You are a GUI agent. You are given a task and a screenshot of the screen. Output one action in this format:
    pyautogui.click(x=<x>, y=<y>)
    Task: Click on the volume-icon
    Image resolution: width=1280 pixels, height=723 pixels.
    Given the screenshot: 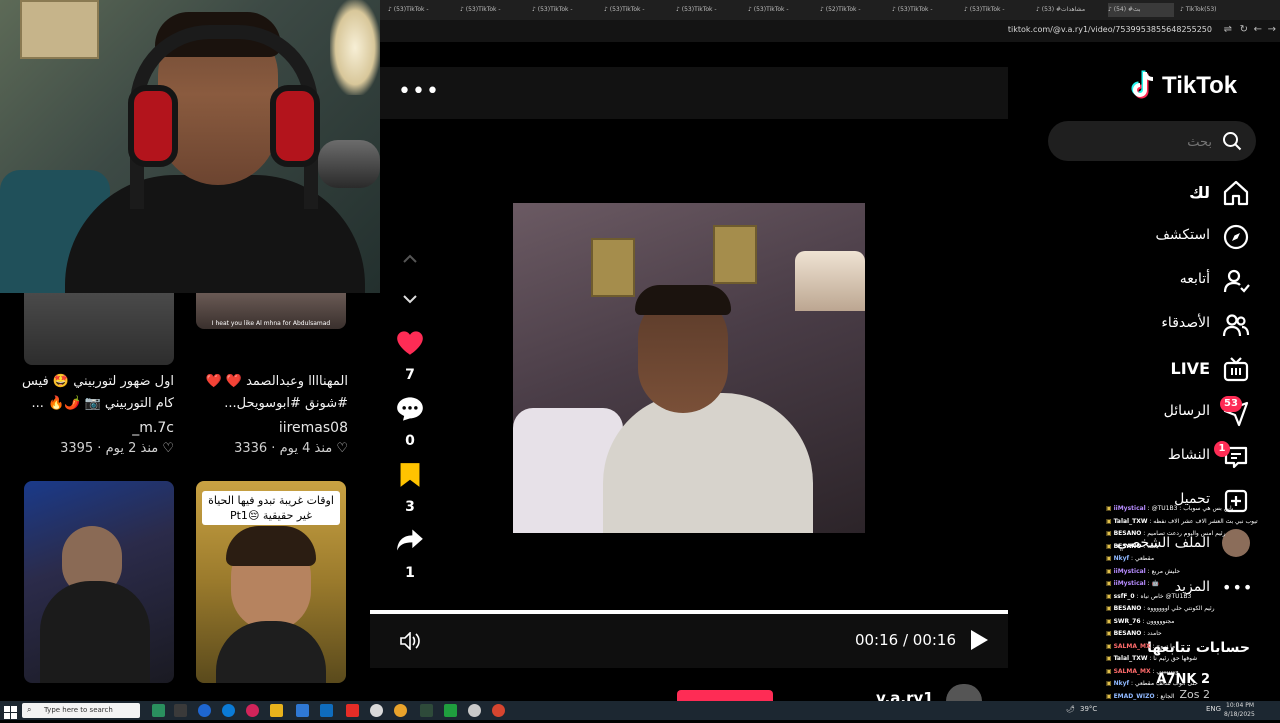 What is the action you would take?
    pyautogui.click(x=411, y=642)
    